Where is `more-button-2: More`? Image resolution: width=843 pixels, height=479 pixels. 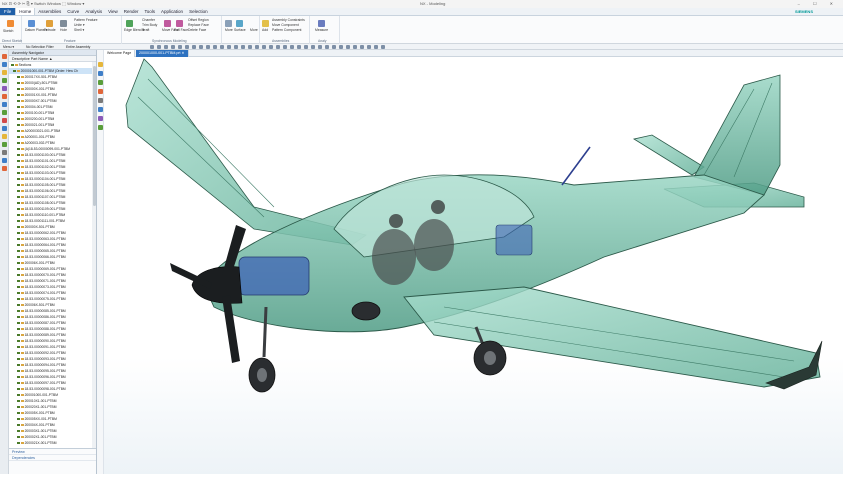 more-button-2: More is located at coordinates (254, 30).